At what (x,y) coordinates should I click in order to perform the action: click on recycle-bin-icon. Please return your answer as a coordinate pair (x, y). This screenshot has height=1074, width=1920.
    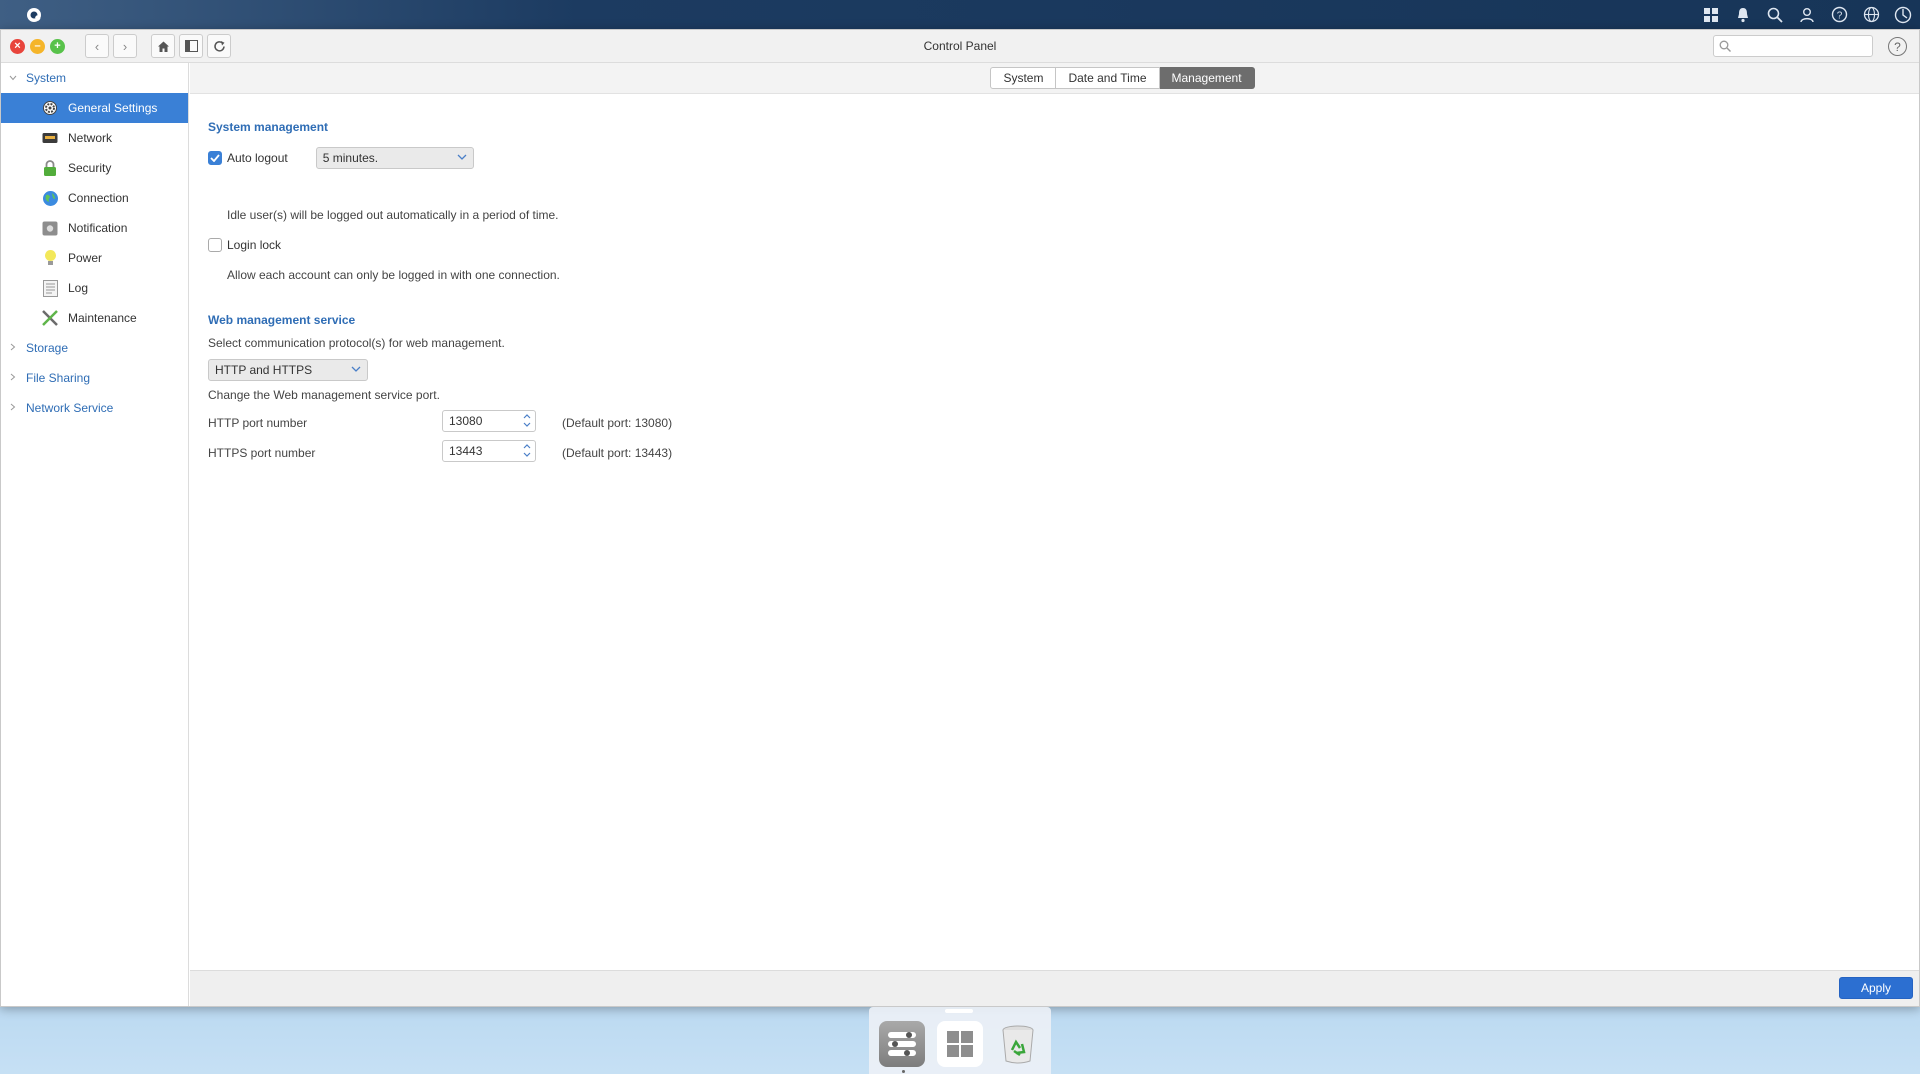
    Looking at the image, I should click on (1018, 1044).